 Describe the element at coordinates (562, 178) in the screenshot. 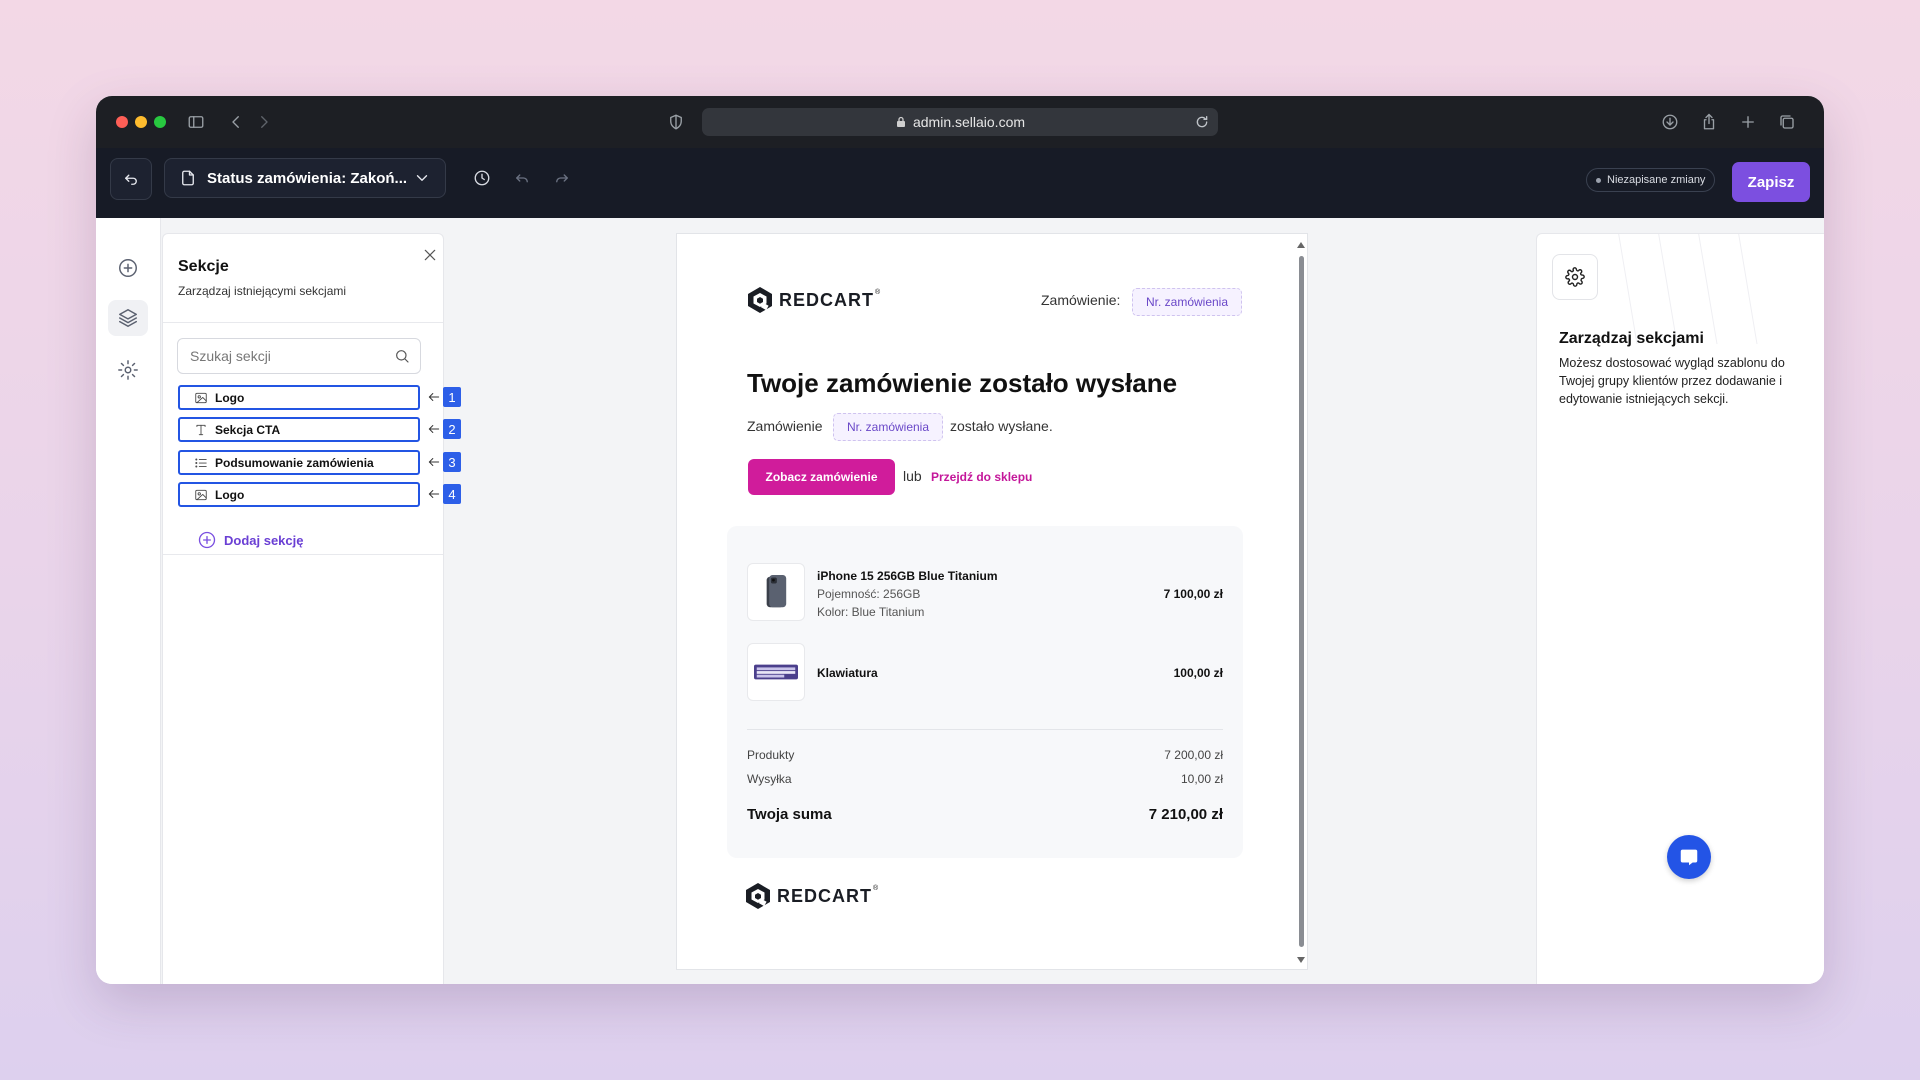

I see `redo-icon` at that location.